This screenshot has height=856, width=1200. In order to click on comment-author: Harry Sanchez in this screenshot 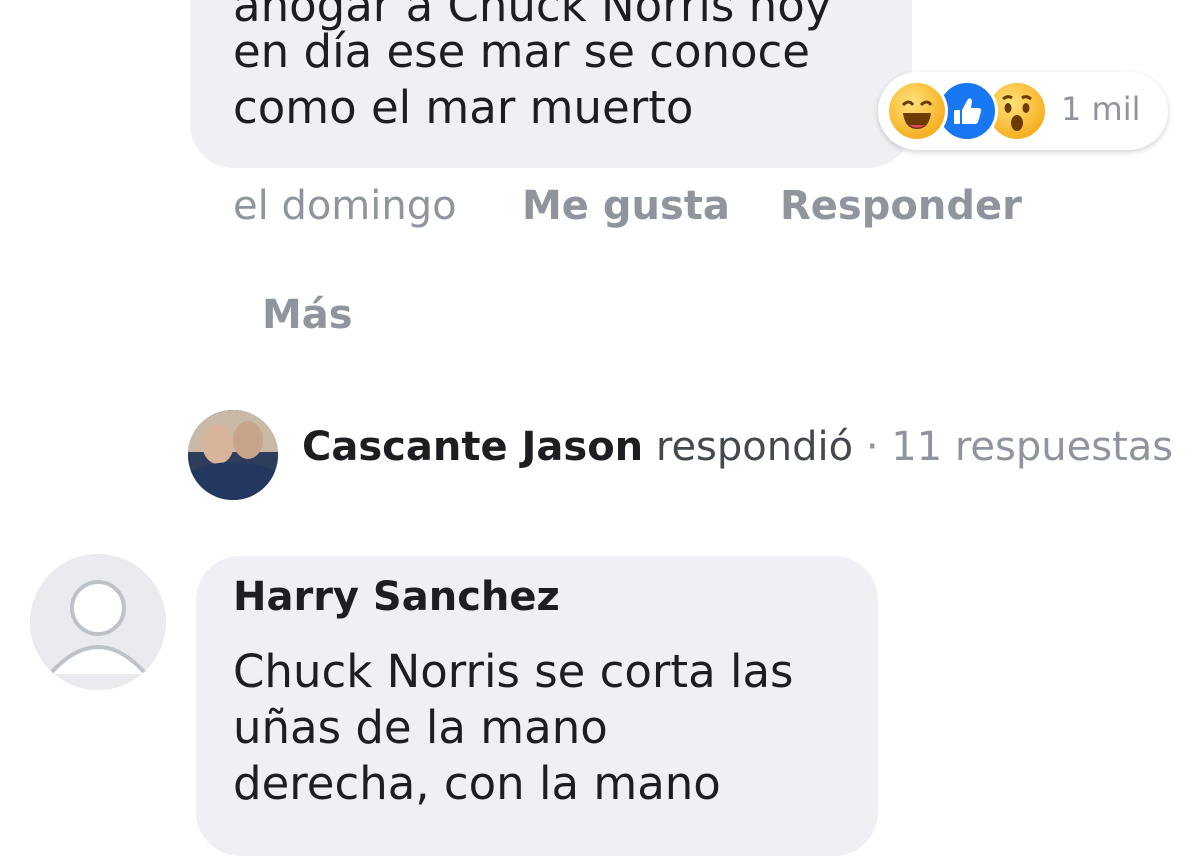, I will do `click(396, 597)`.